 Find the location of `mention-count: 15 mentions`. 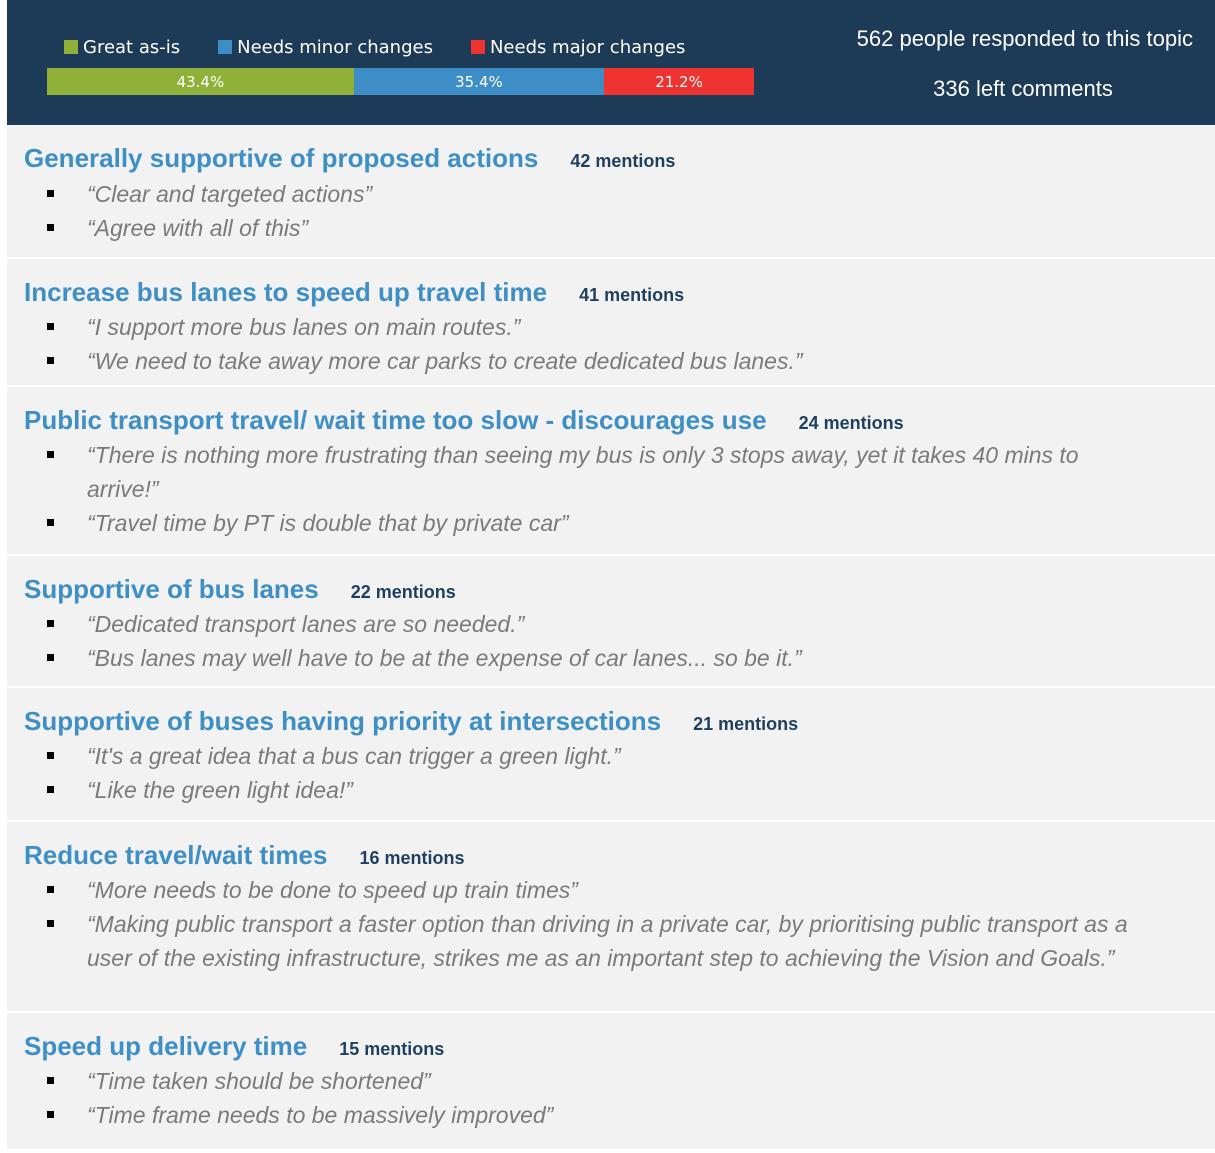

mention-count: 15 mentions is located at coordinates (392, 1049).